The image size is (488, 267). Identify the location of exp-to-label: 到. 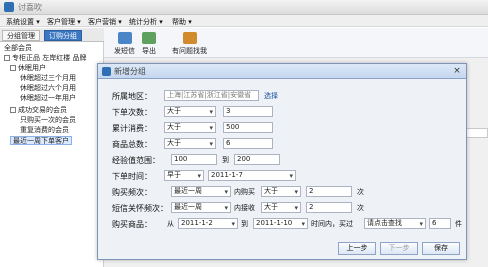
(225, 160).